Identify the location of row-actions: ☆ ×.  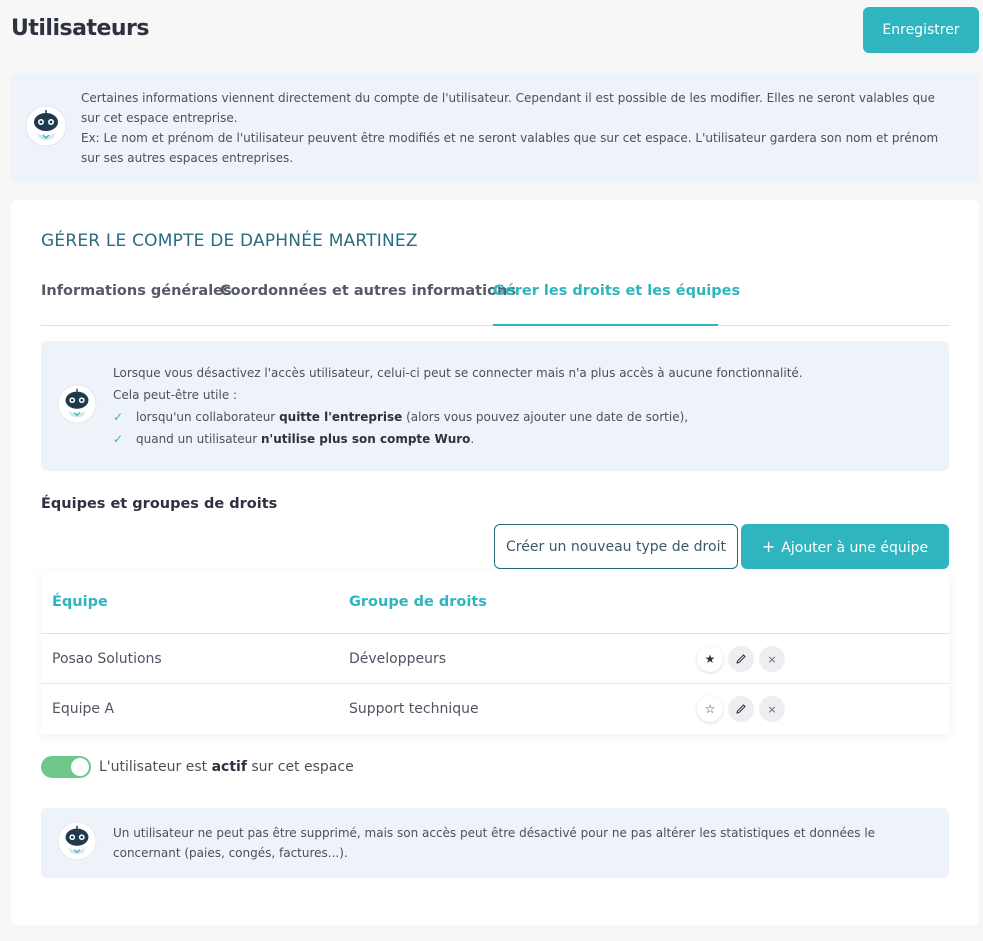
(741, 709).